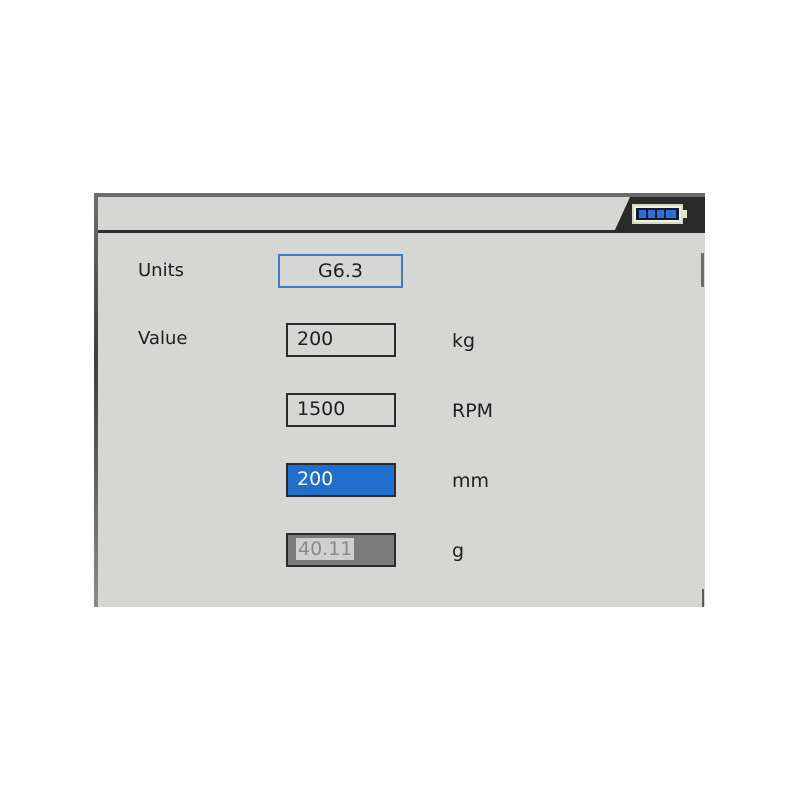 The height and width of the screenshot is (800, 800). I want to click on value-field-mm: 200, so click(341, 480).